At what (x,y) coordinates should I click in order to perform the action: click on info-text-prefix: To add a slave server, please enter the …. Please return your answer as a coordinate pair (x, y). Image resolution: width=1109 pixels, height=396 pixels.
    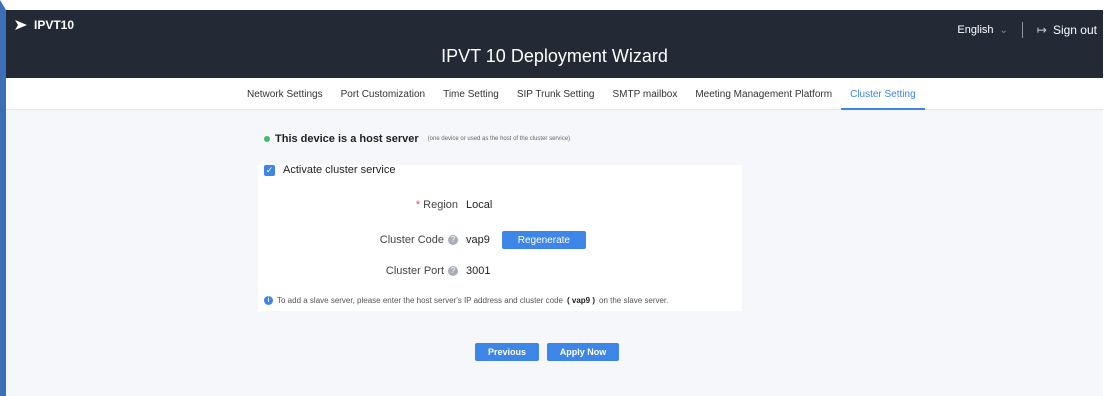
    Looking at the image, I should click on (420, 300).